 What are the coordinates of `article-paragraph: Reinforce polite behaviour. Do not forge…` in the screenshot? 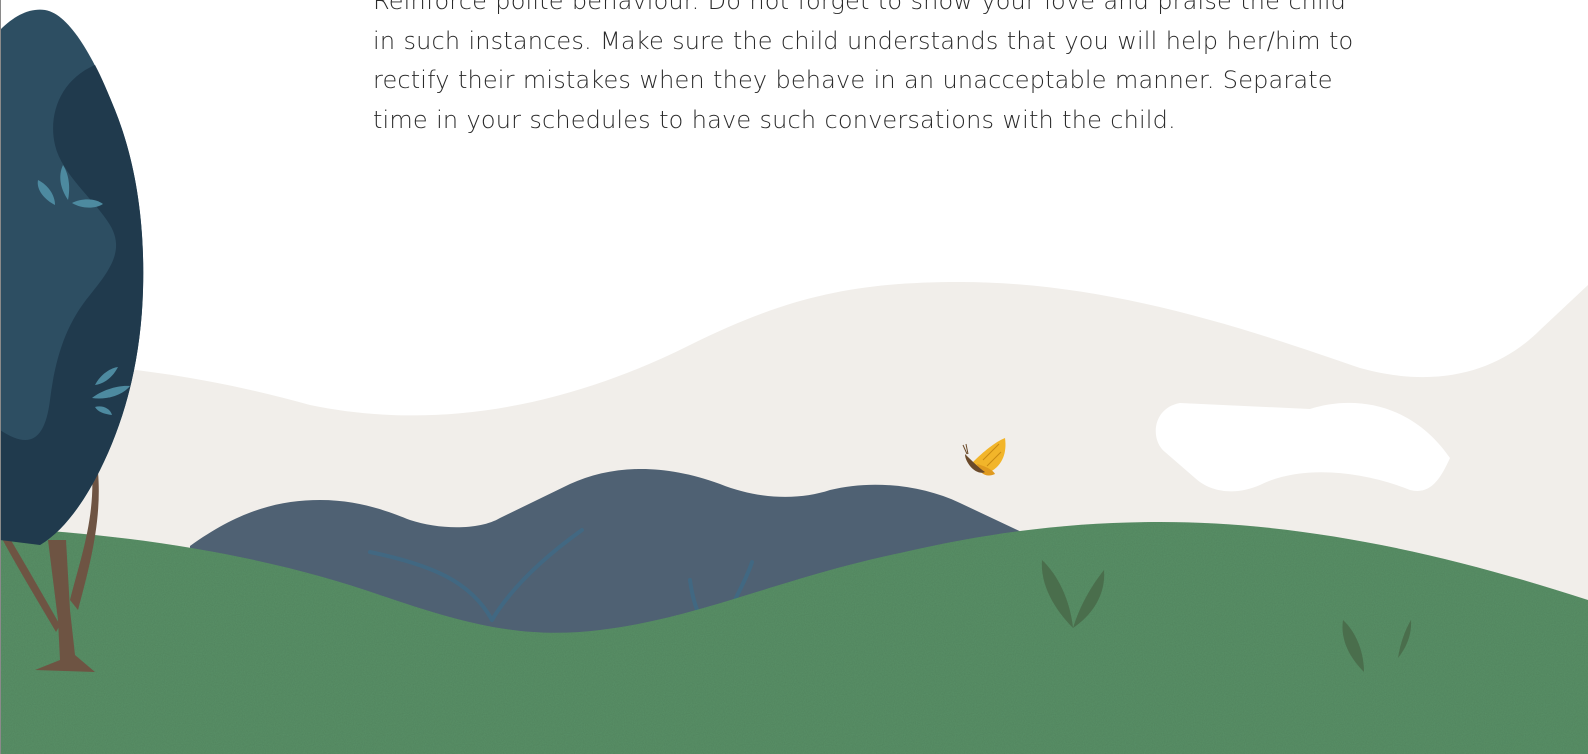 It's located at (903, 70).